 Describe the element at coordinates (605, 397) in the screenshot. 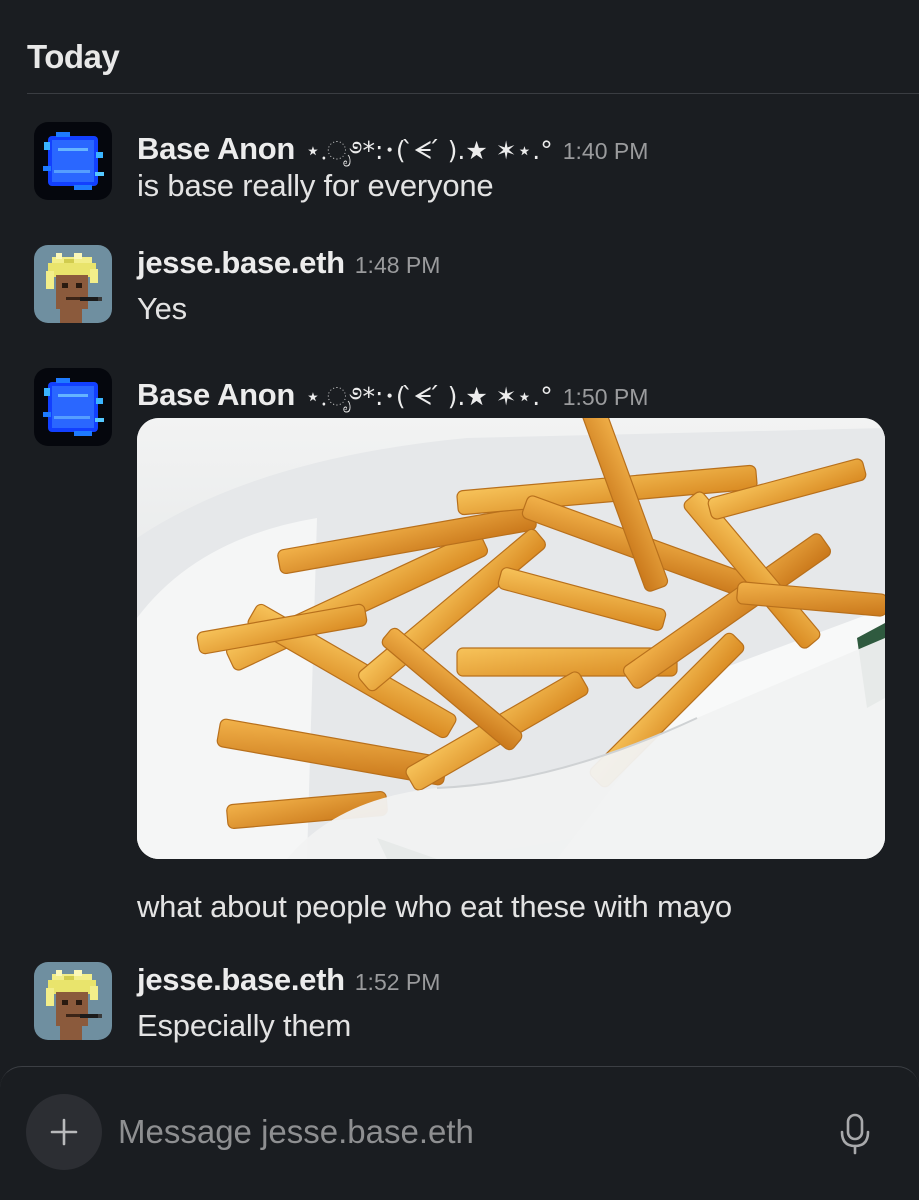

I see `message-timestamp: 1:50 PM` at that location.